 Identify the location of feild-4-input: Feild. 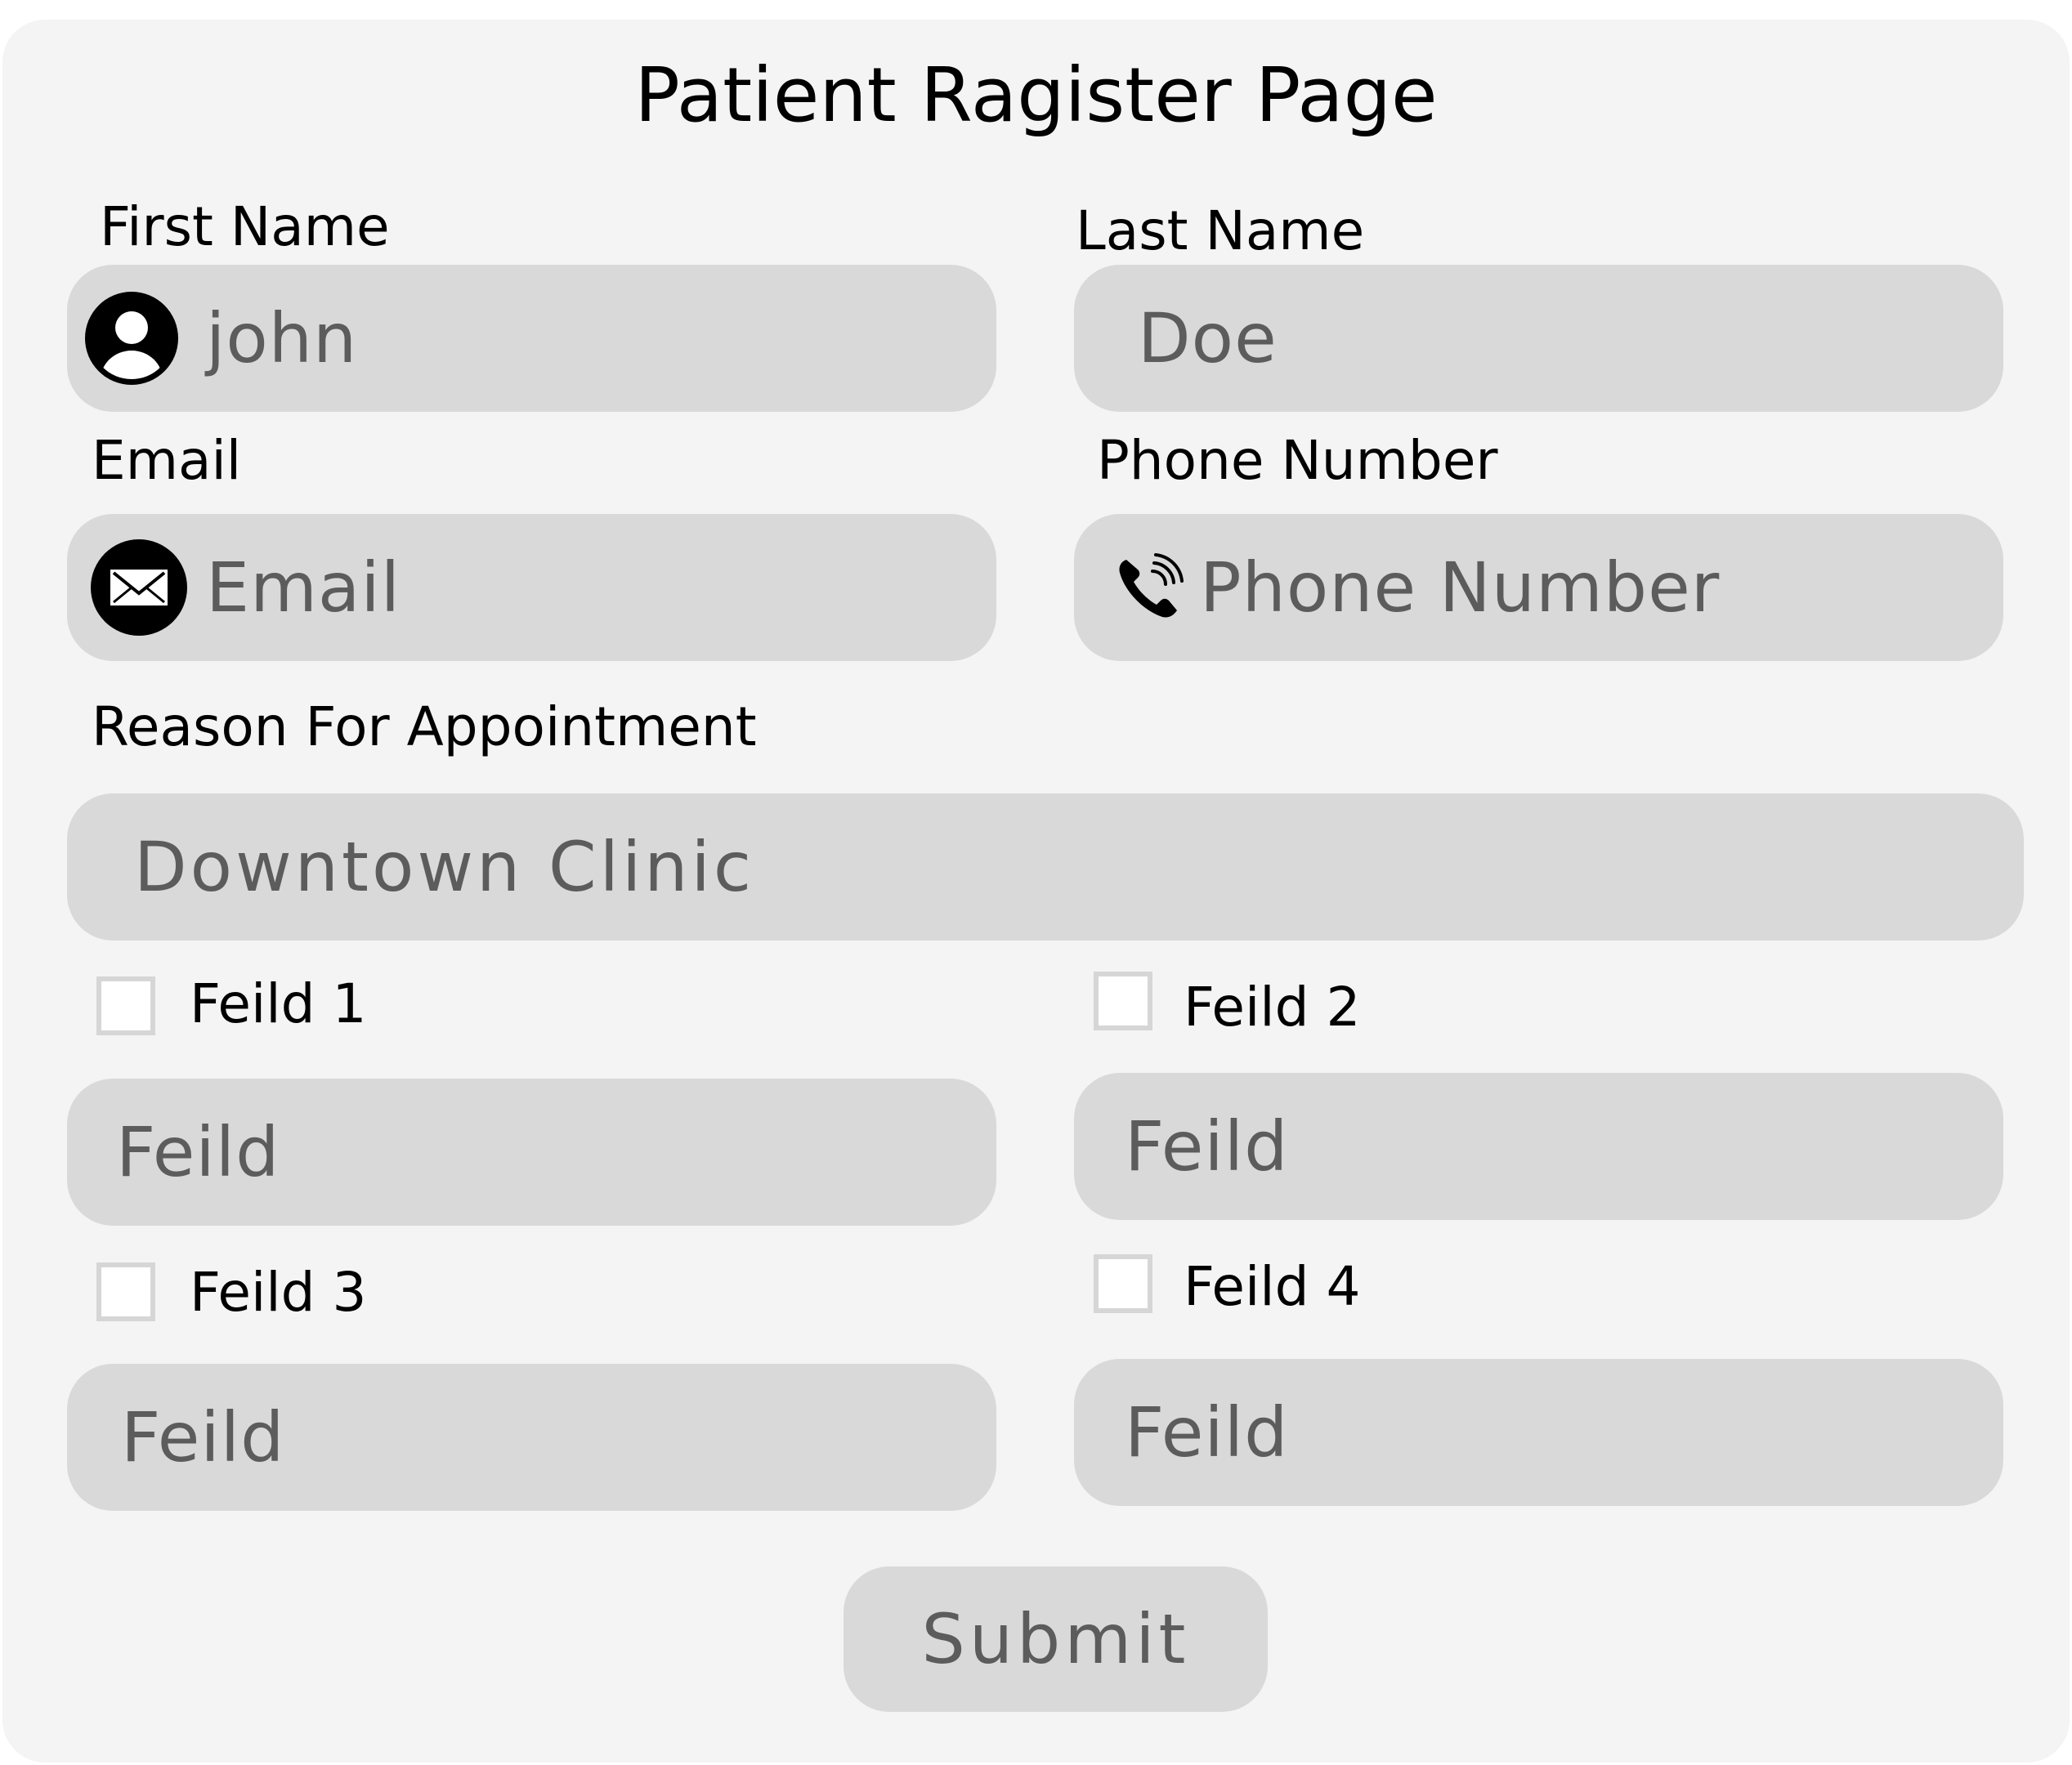
(1538, 1432).